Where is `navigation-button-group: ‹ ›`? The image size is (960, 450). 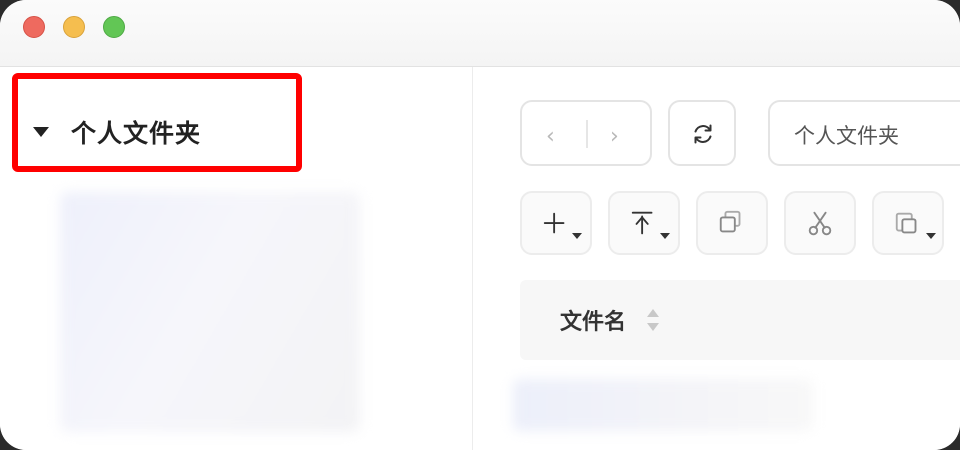 navigation-button-group: ‹ › is located at coordinates (586, 133).